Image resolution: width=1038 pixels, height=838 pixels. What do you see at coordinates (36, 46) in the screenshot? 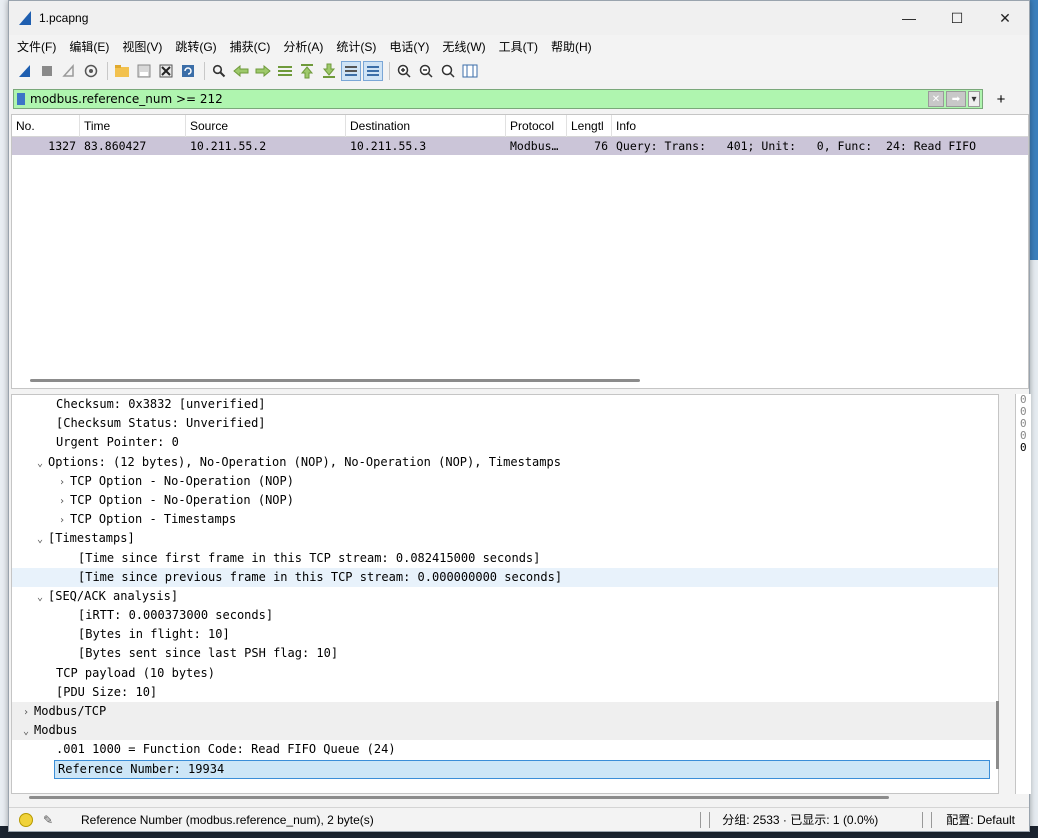
I see `menu-file: 文件(F)` at bounding box center [36, 46].